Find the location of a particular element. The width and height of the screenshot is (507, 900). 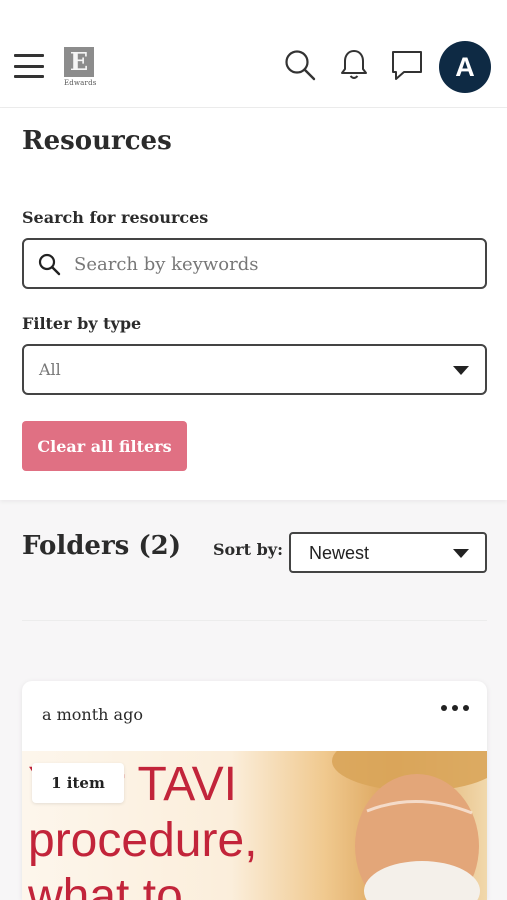

clear-filters-button: Clear all filters is located at coordinates (104, 446).